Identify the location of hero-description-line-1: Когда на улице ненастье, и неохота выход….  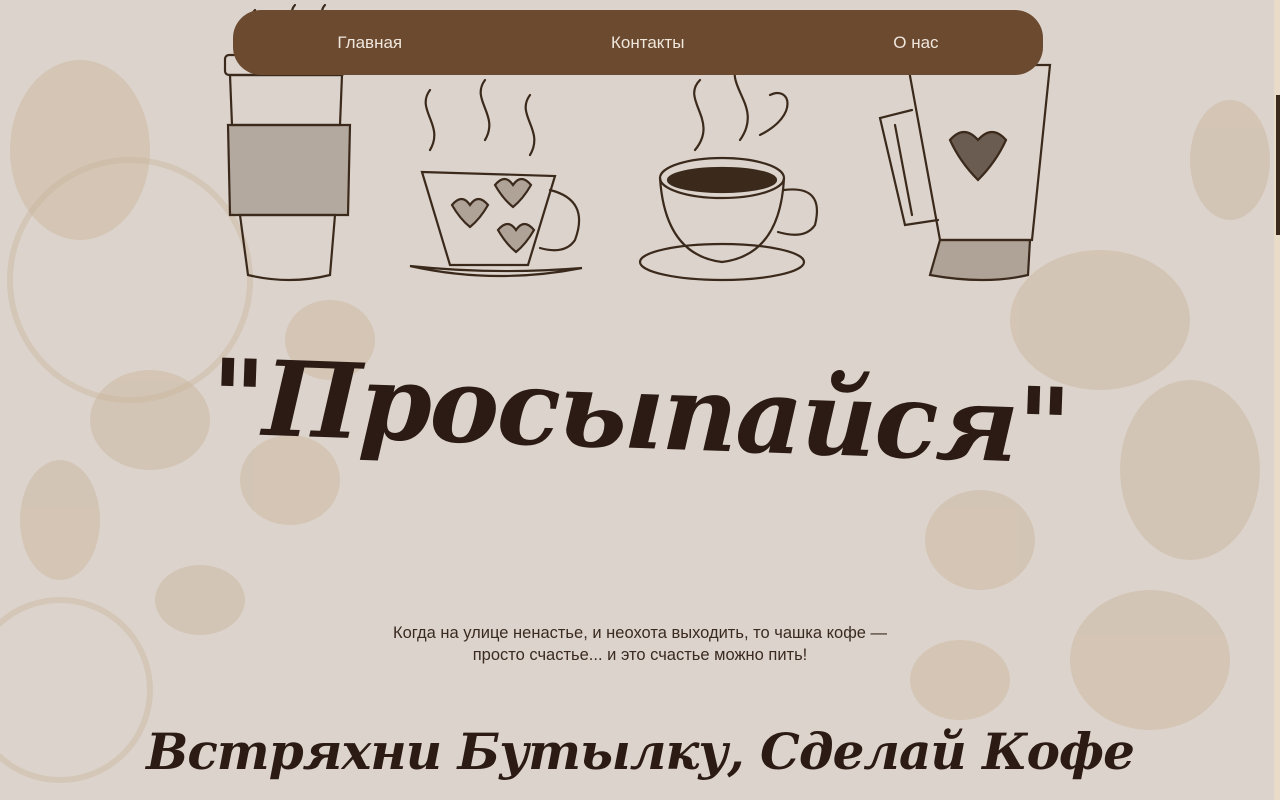
(640, 633).